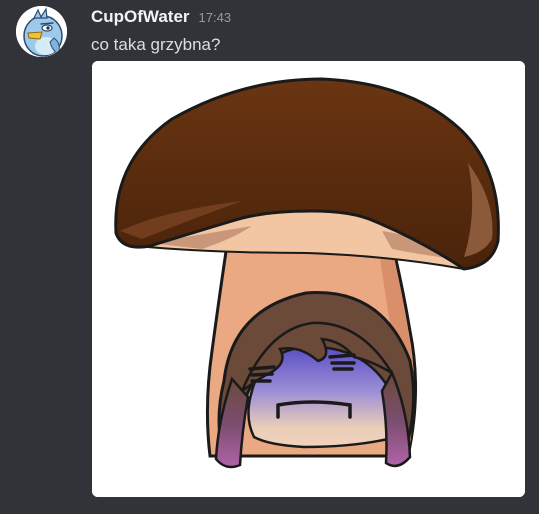 The width and height of the screenshot is (539, 514). I want to click on bird-avatar-icon, so click(41, 31).